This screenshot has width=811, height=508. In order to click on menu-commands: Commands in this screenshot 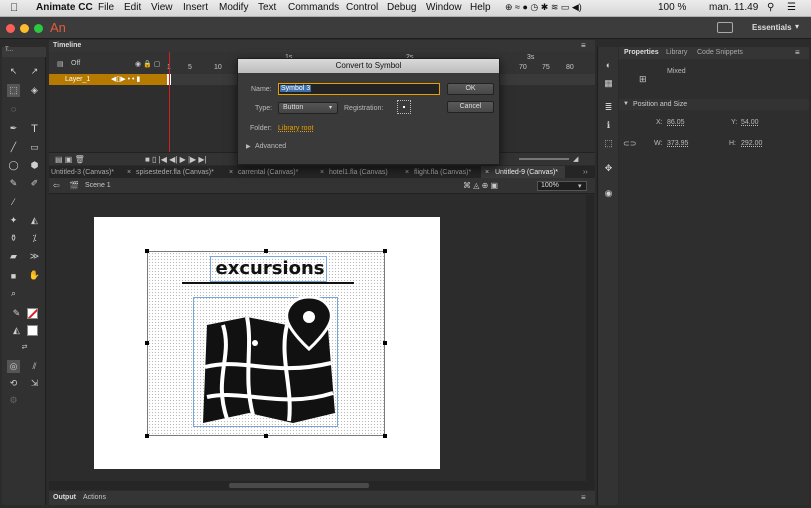, I will do `click(313, 7)`.